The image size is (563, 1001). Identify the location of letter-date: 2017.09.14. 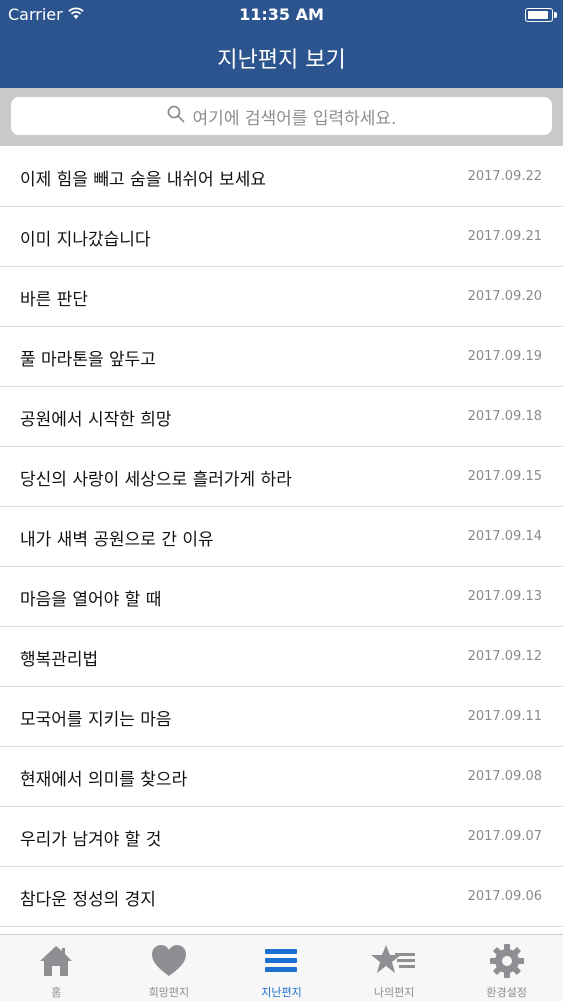
(504, 536).